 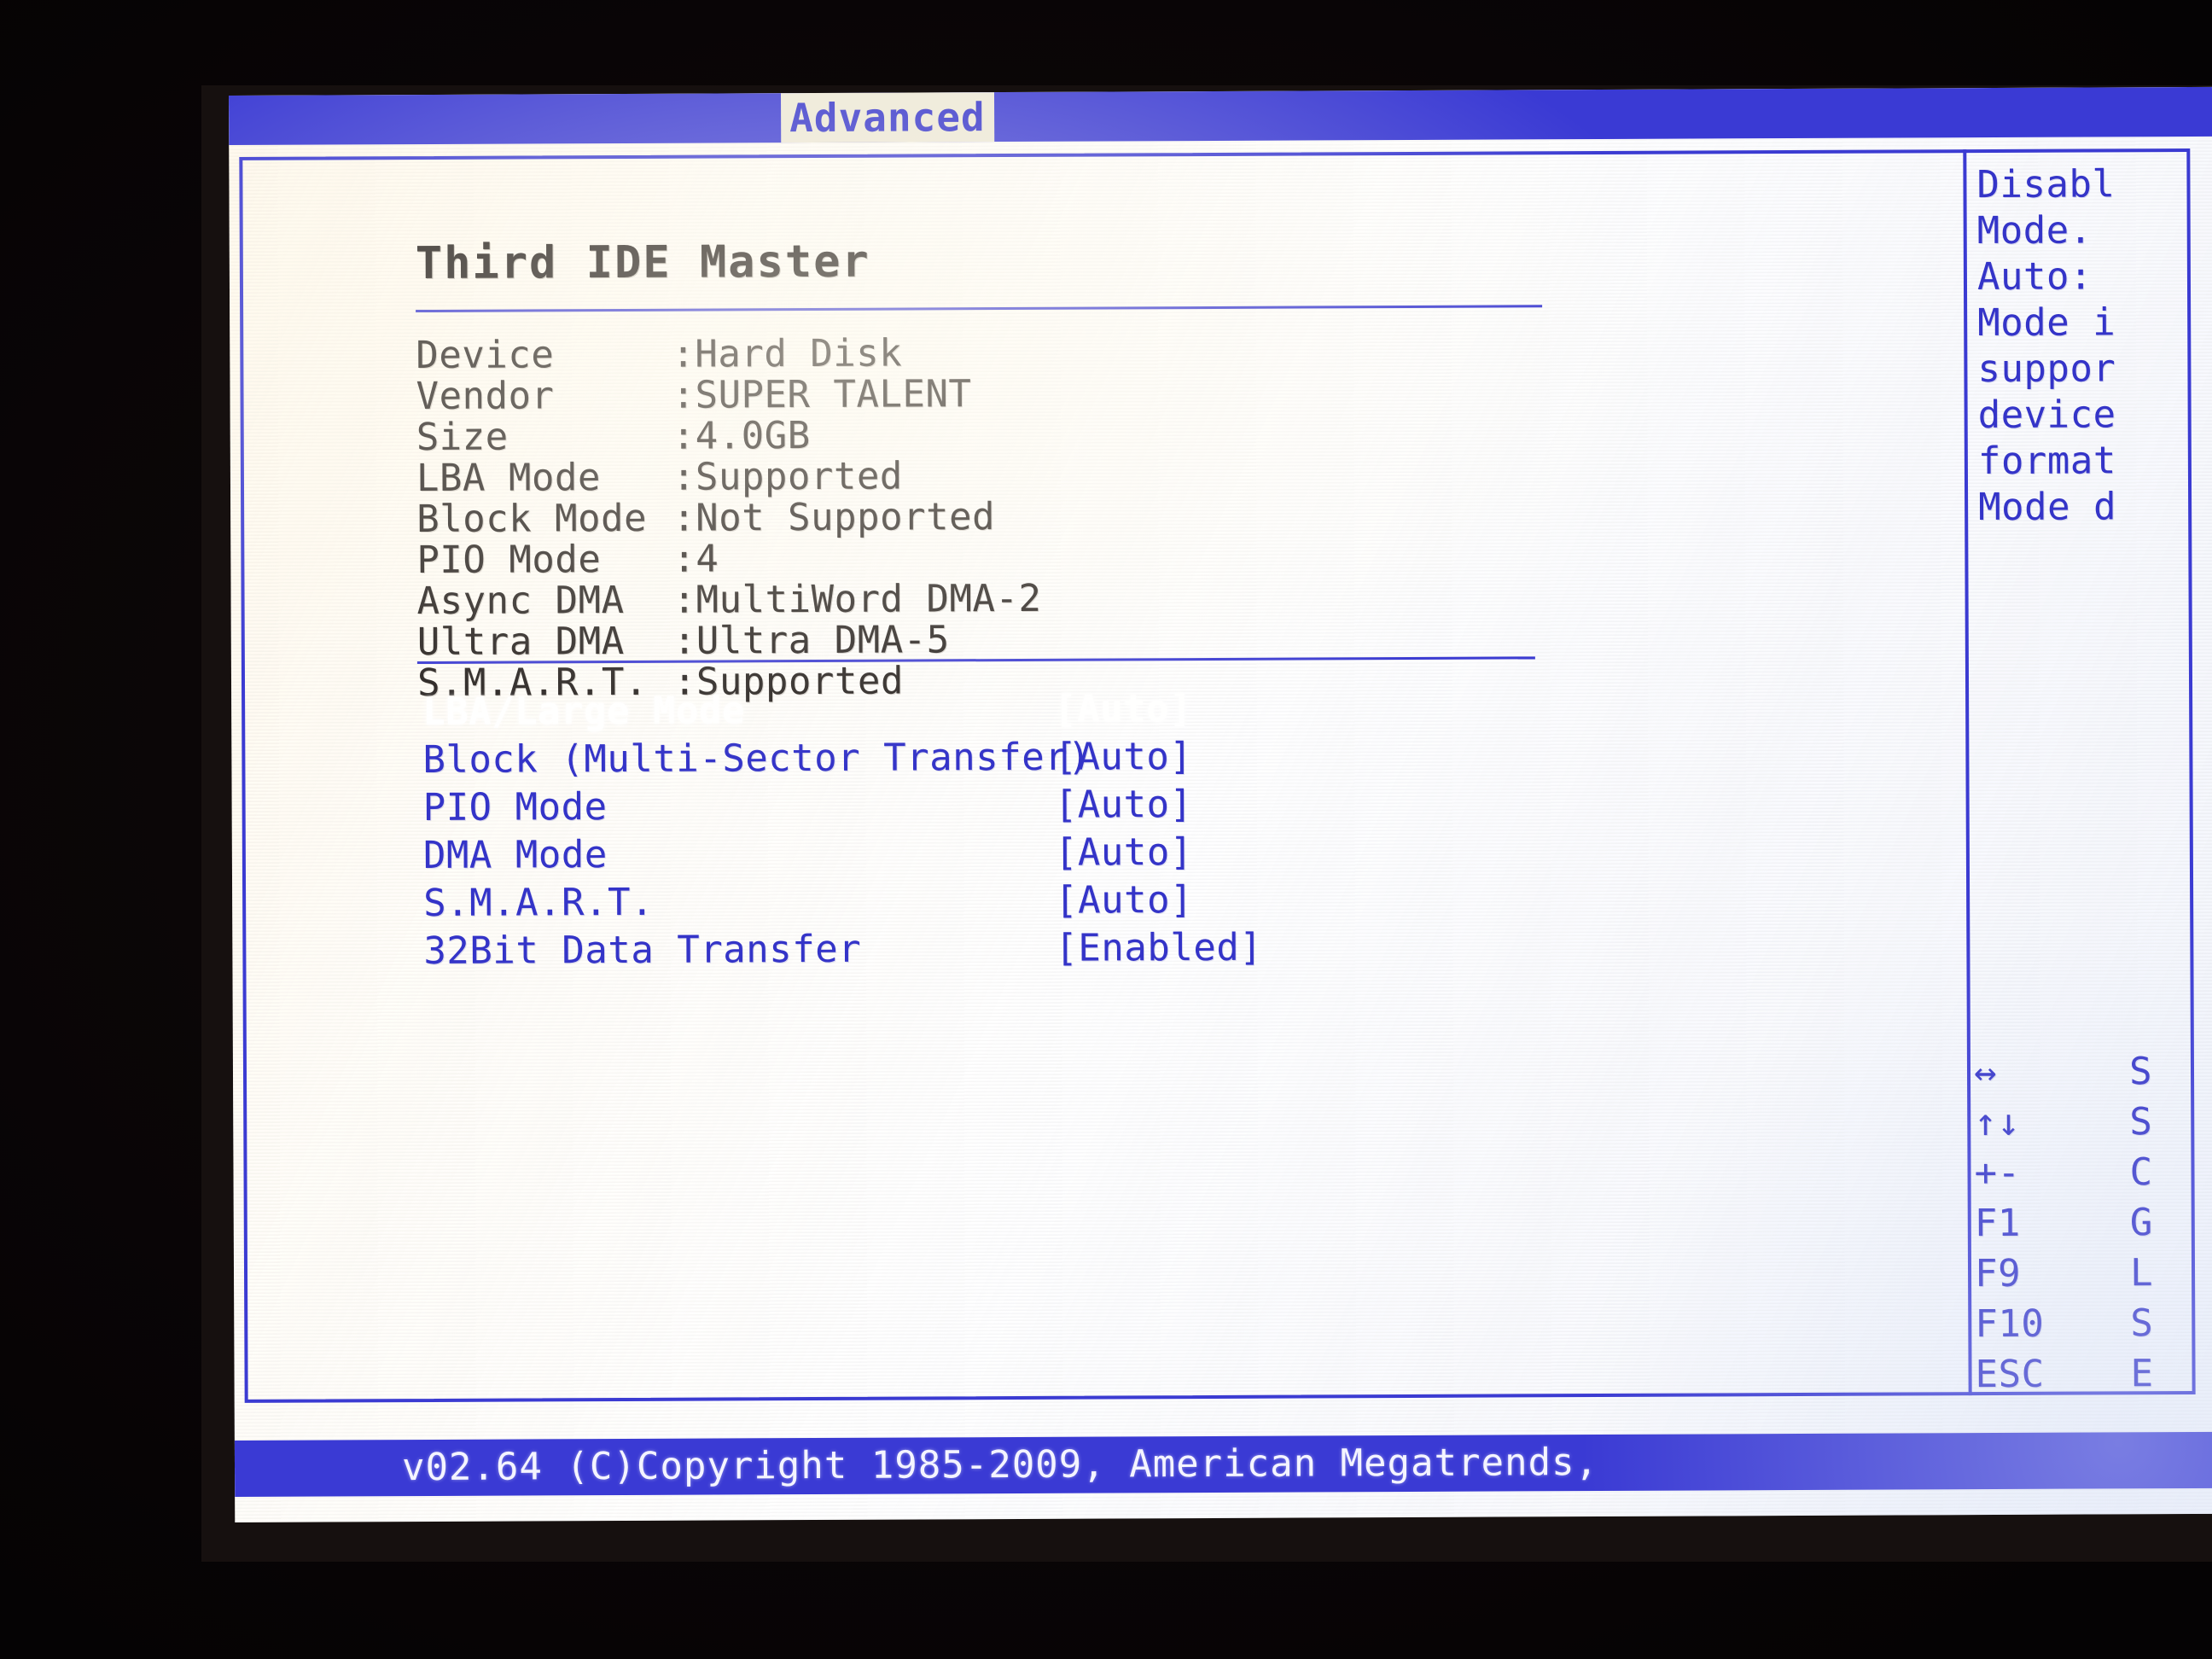 What do you see at coordinates (1997, 1223) in the screenshot?
I see `key-cap-label: F1` at bounding box center [1997, 1223].